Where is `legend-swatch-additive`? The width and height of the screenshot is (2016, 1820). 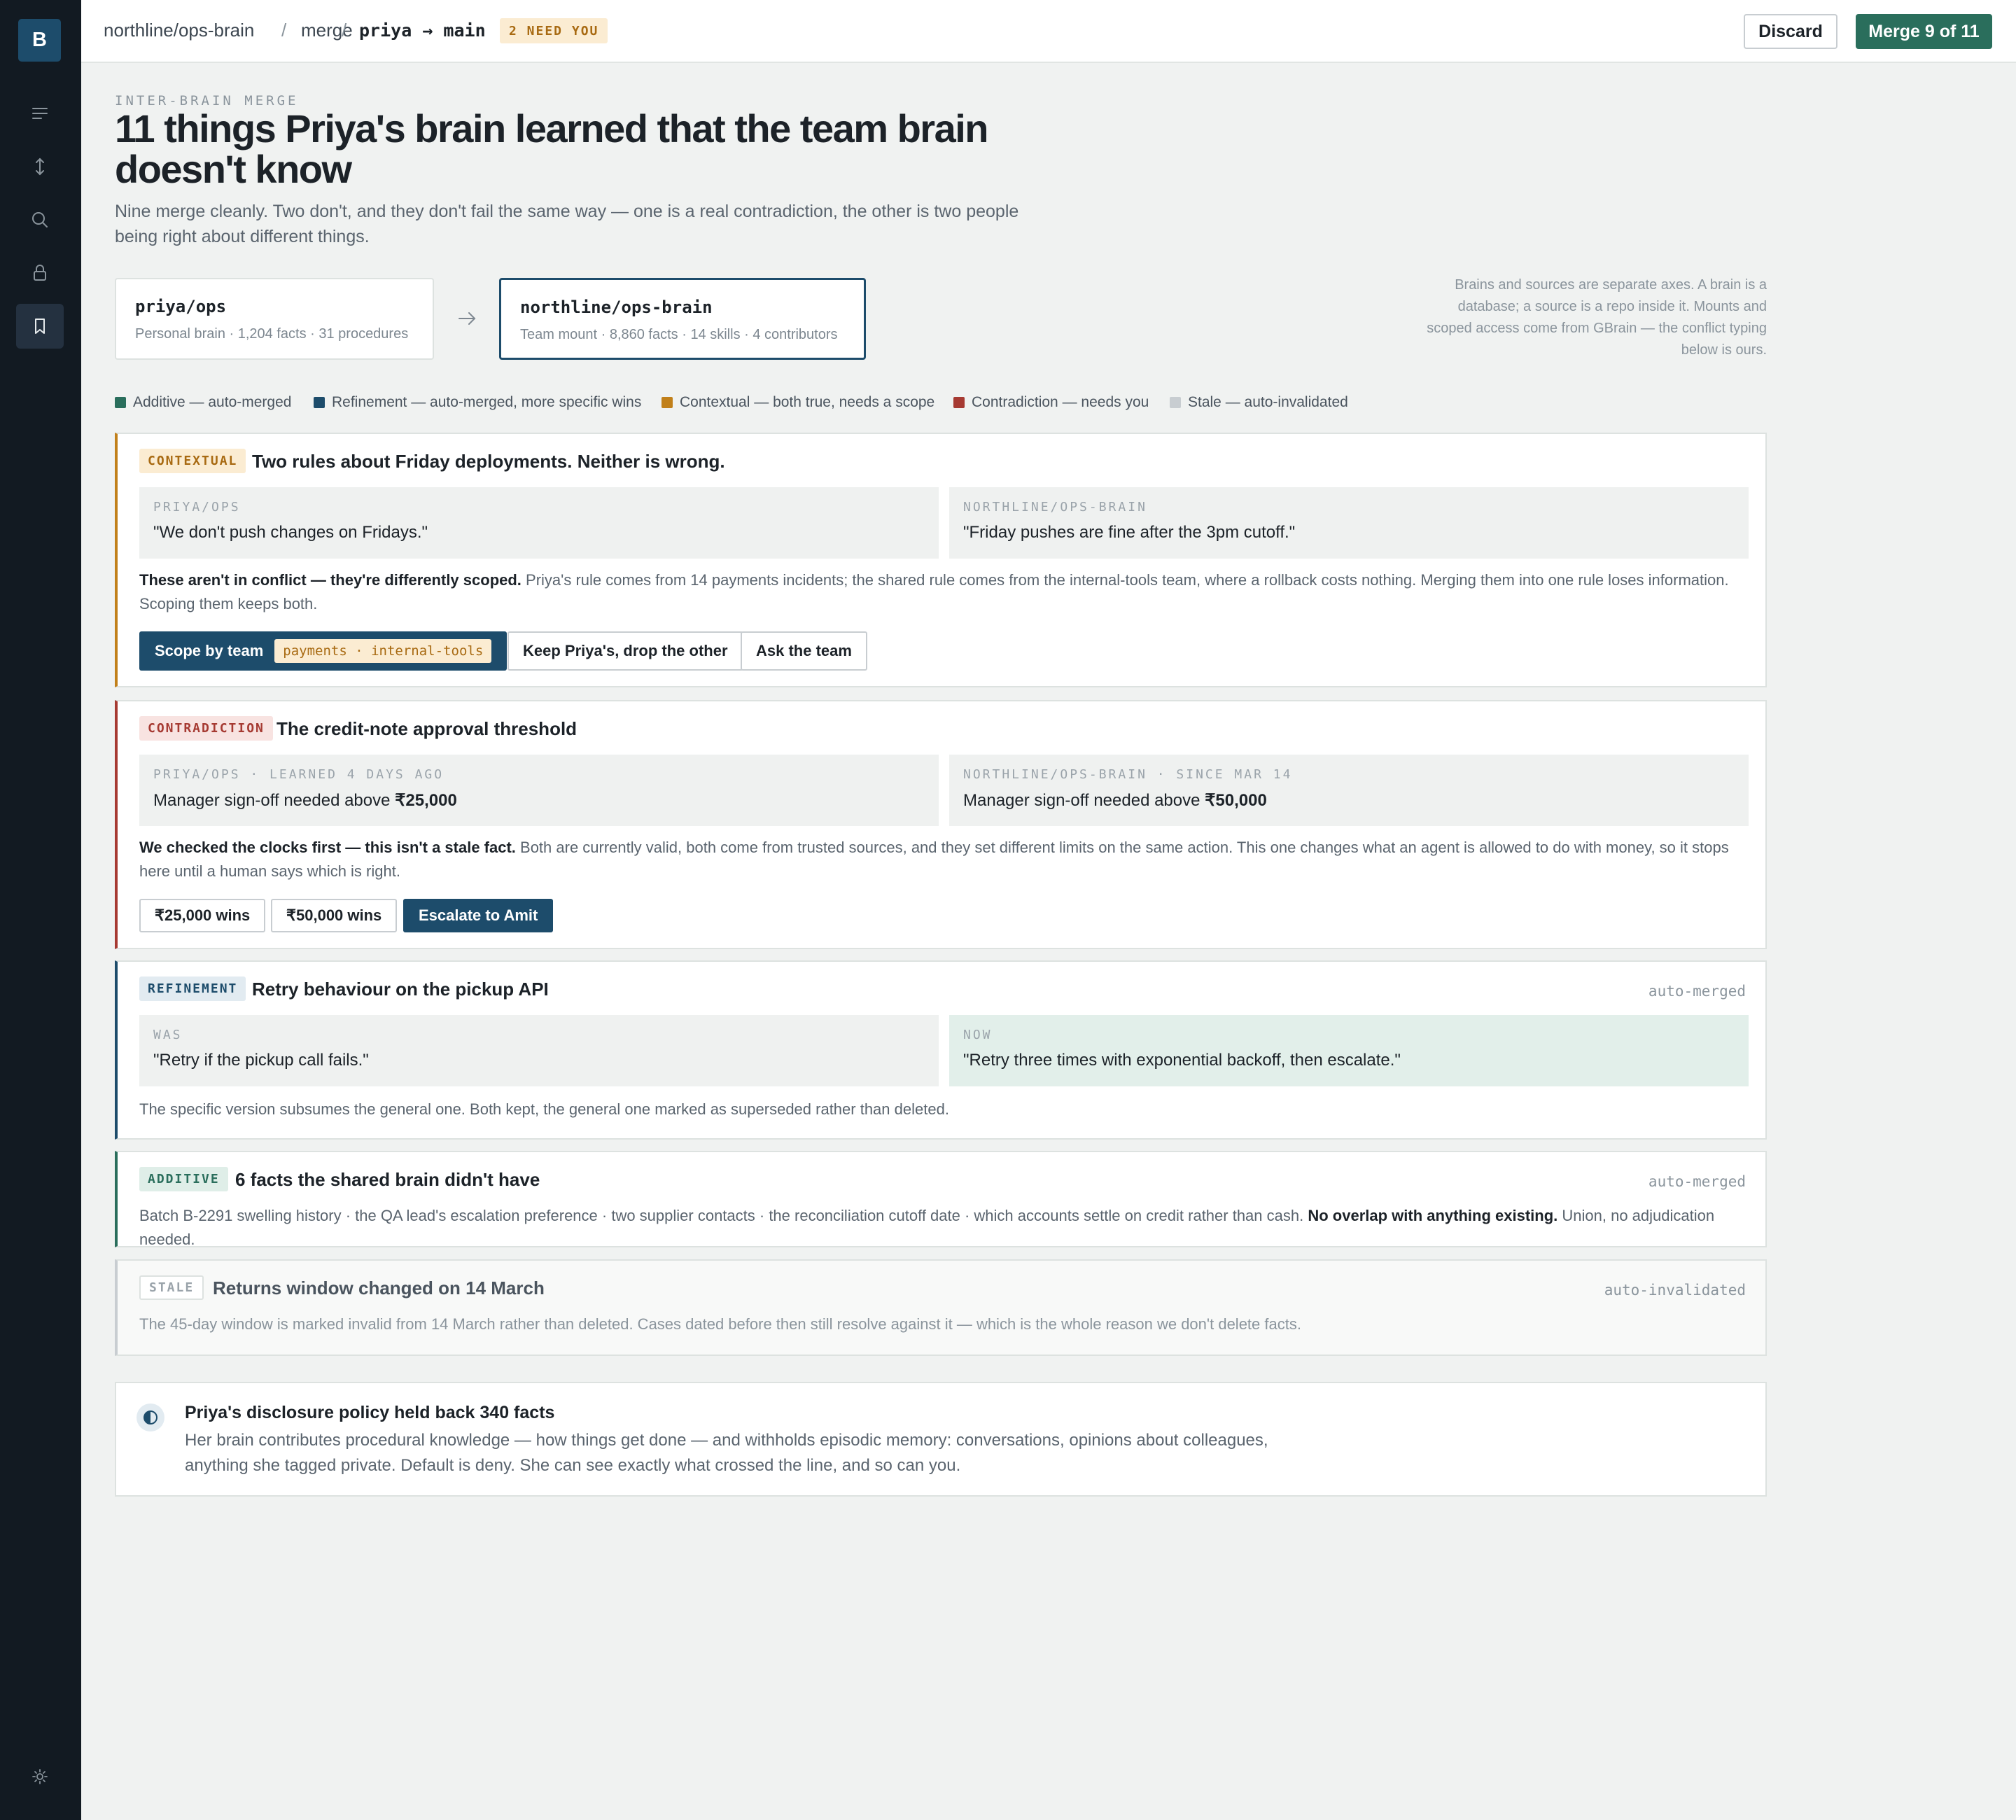
legend-swatch-additive is located at coordinates (120, 402).